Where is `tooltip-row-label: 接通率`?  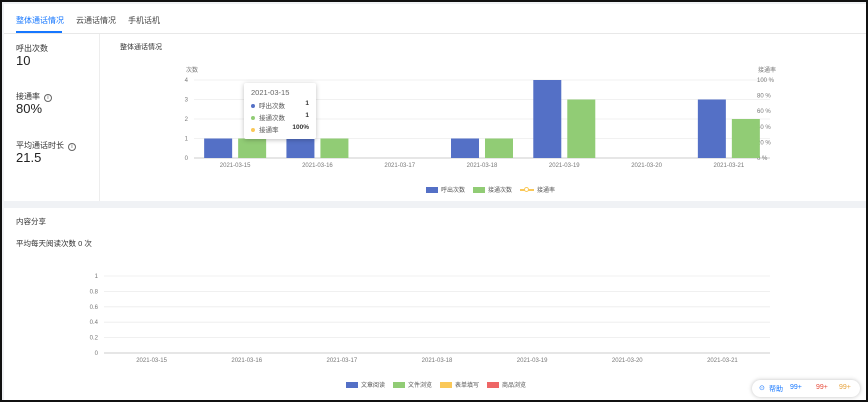 tooltip-row-label: 接通率 is located at coordinates (269, 130).